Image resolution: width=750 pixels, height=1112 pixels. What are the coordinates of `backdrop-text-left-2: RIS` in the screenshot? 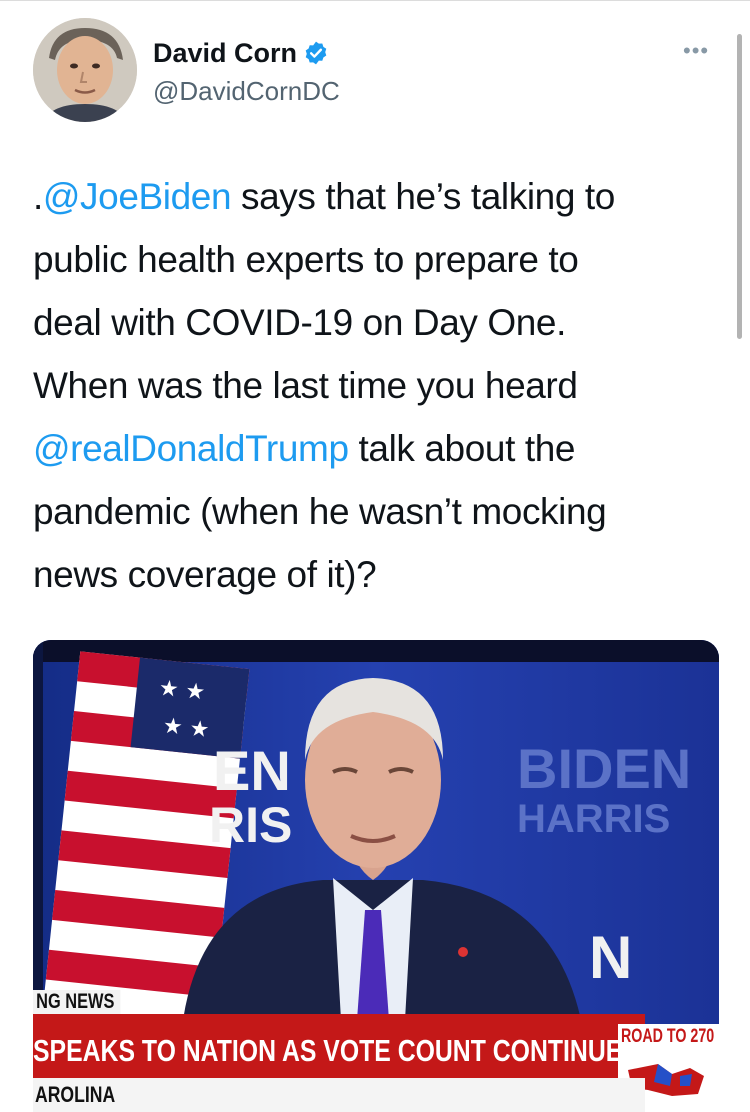 It's located at (250, 825).